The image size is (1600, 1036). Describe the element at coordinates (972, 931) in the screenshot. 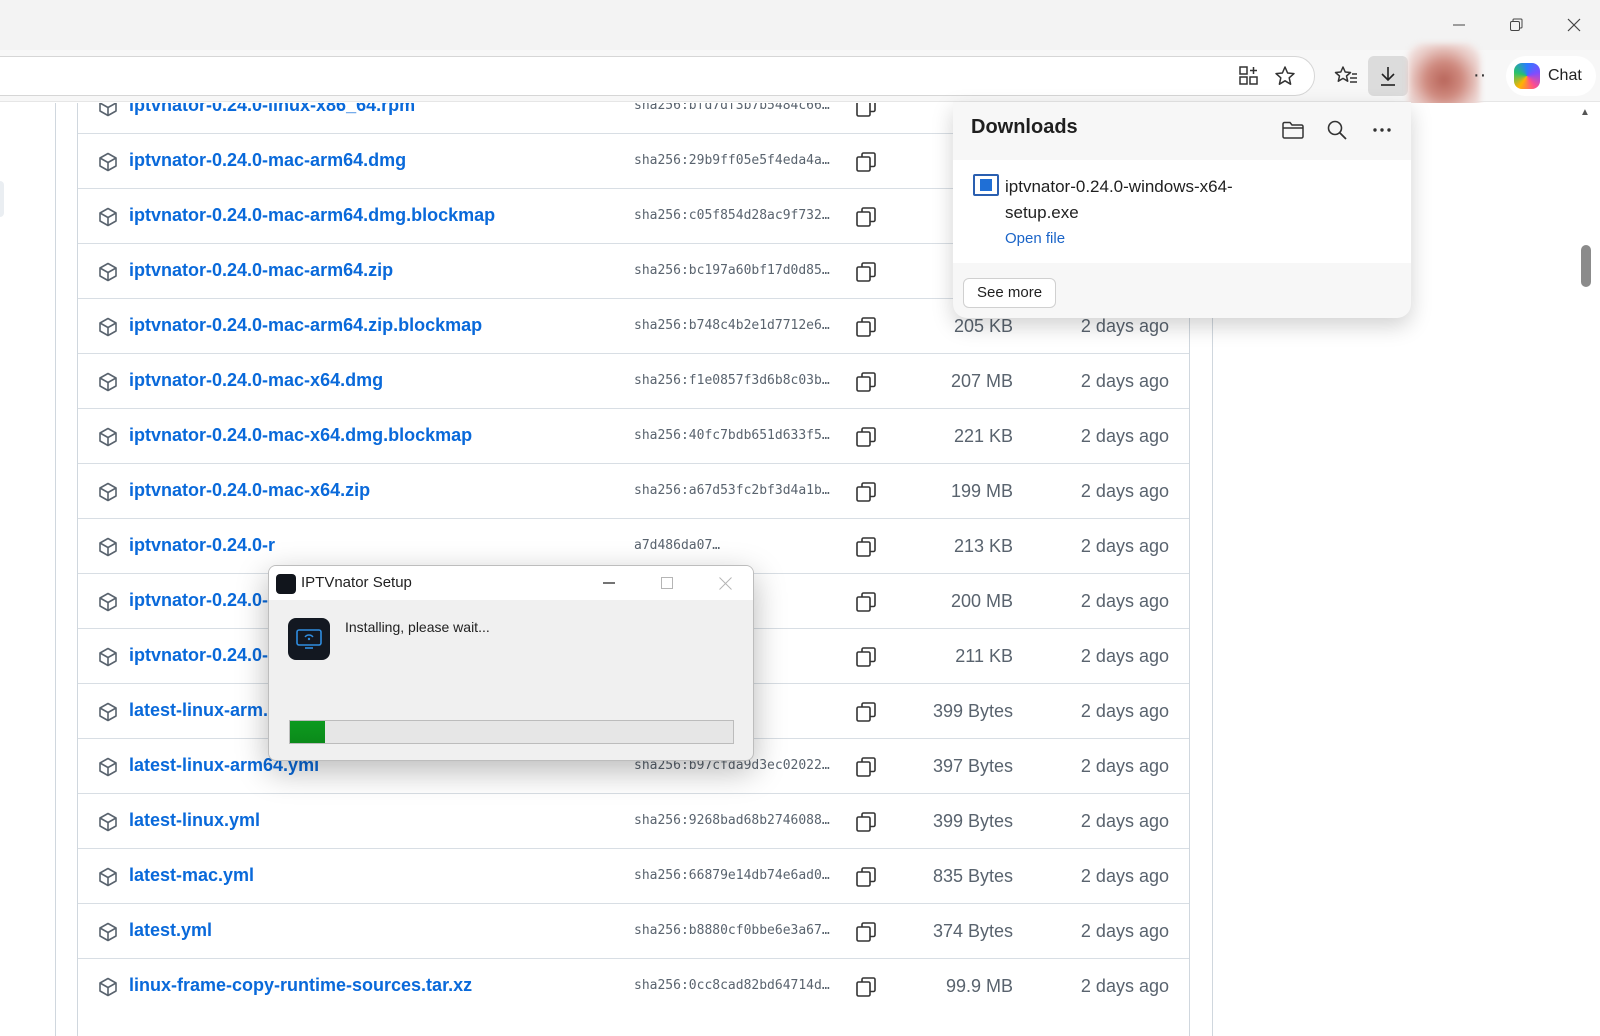

I see `asset-size: 374 Bytes` at that location.